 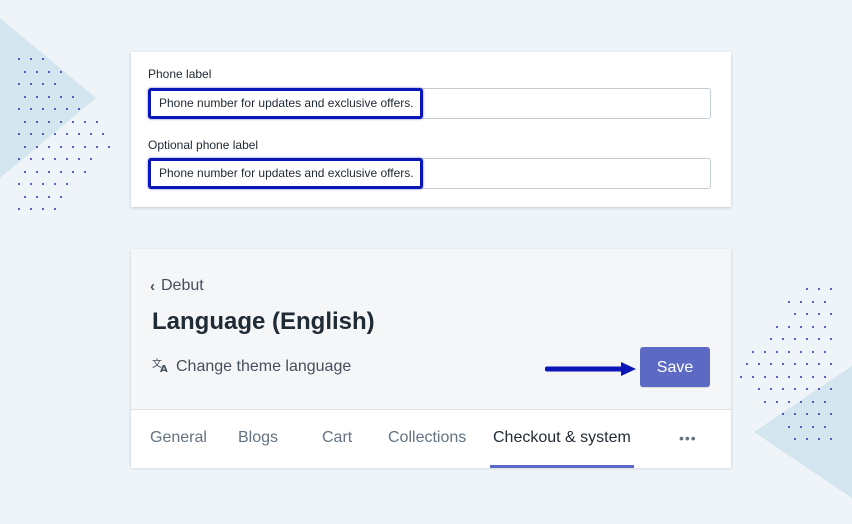 What do you see at coordinates (264, 366) in the screenshot?
I see `change-theme-language-label: Change theme language` at bounding box center [264, 366].